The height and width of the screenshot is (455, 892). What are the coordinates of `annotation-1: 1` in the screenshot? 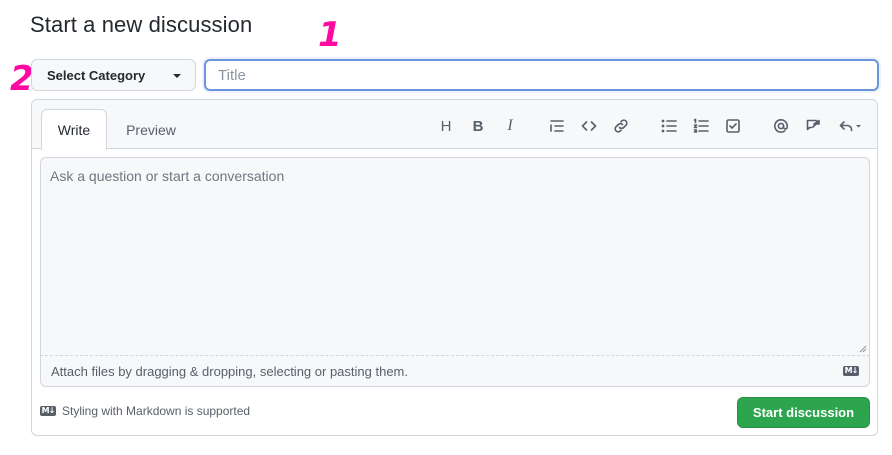 It's located at (330, 35).